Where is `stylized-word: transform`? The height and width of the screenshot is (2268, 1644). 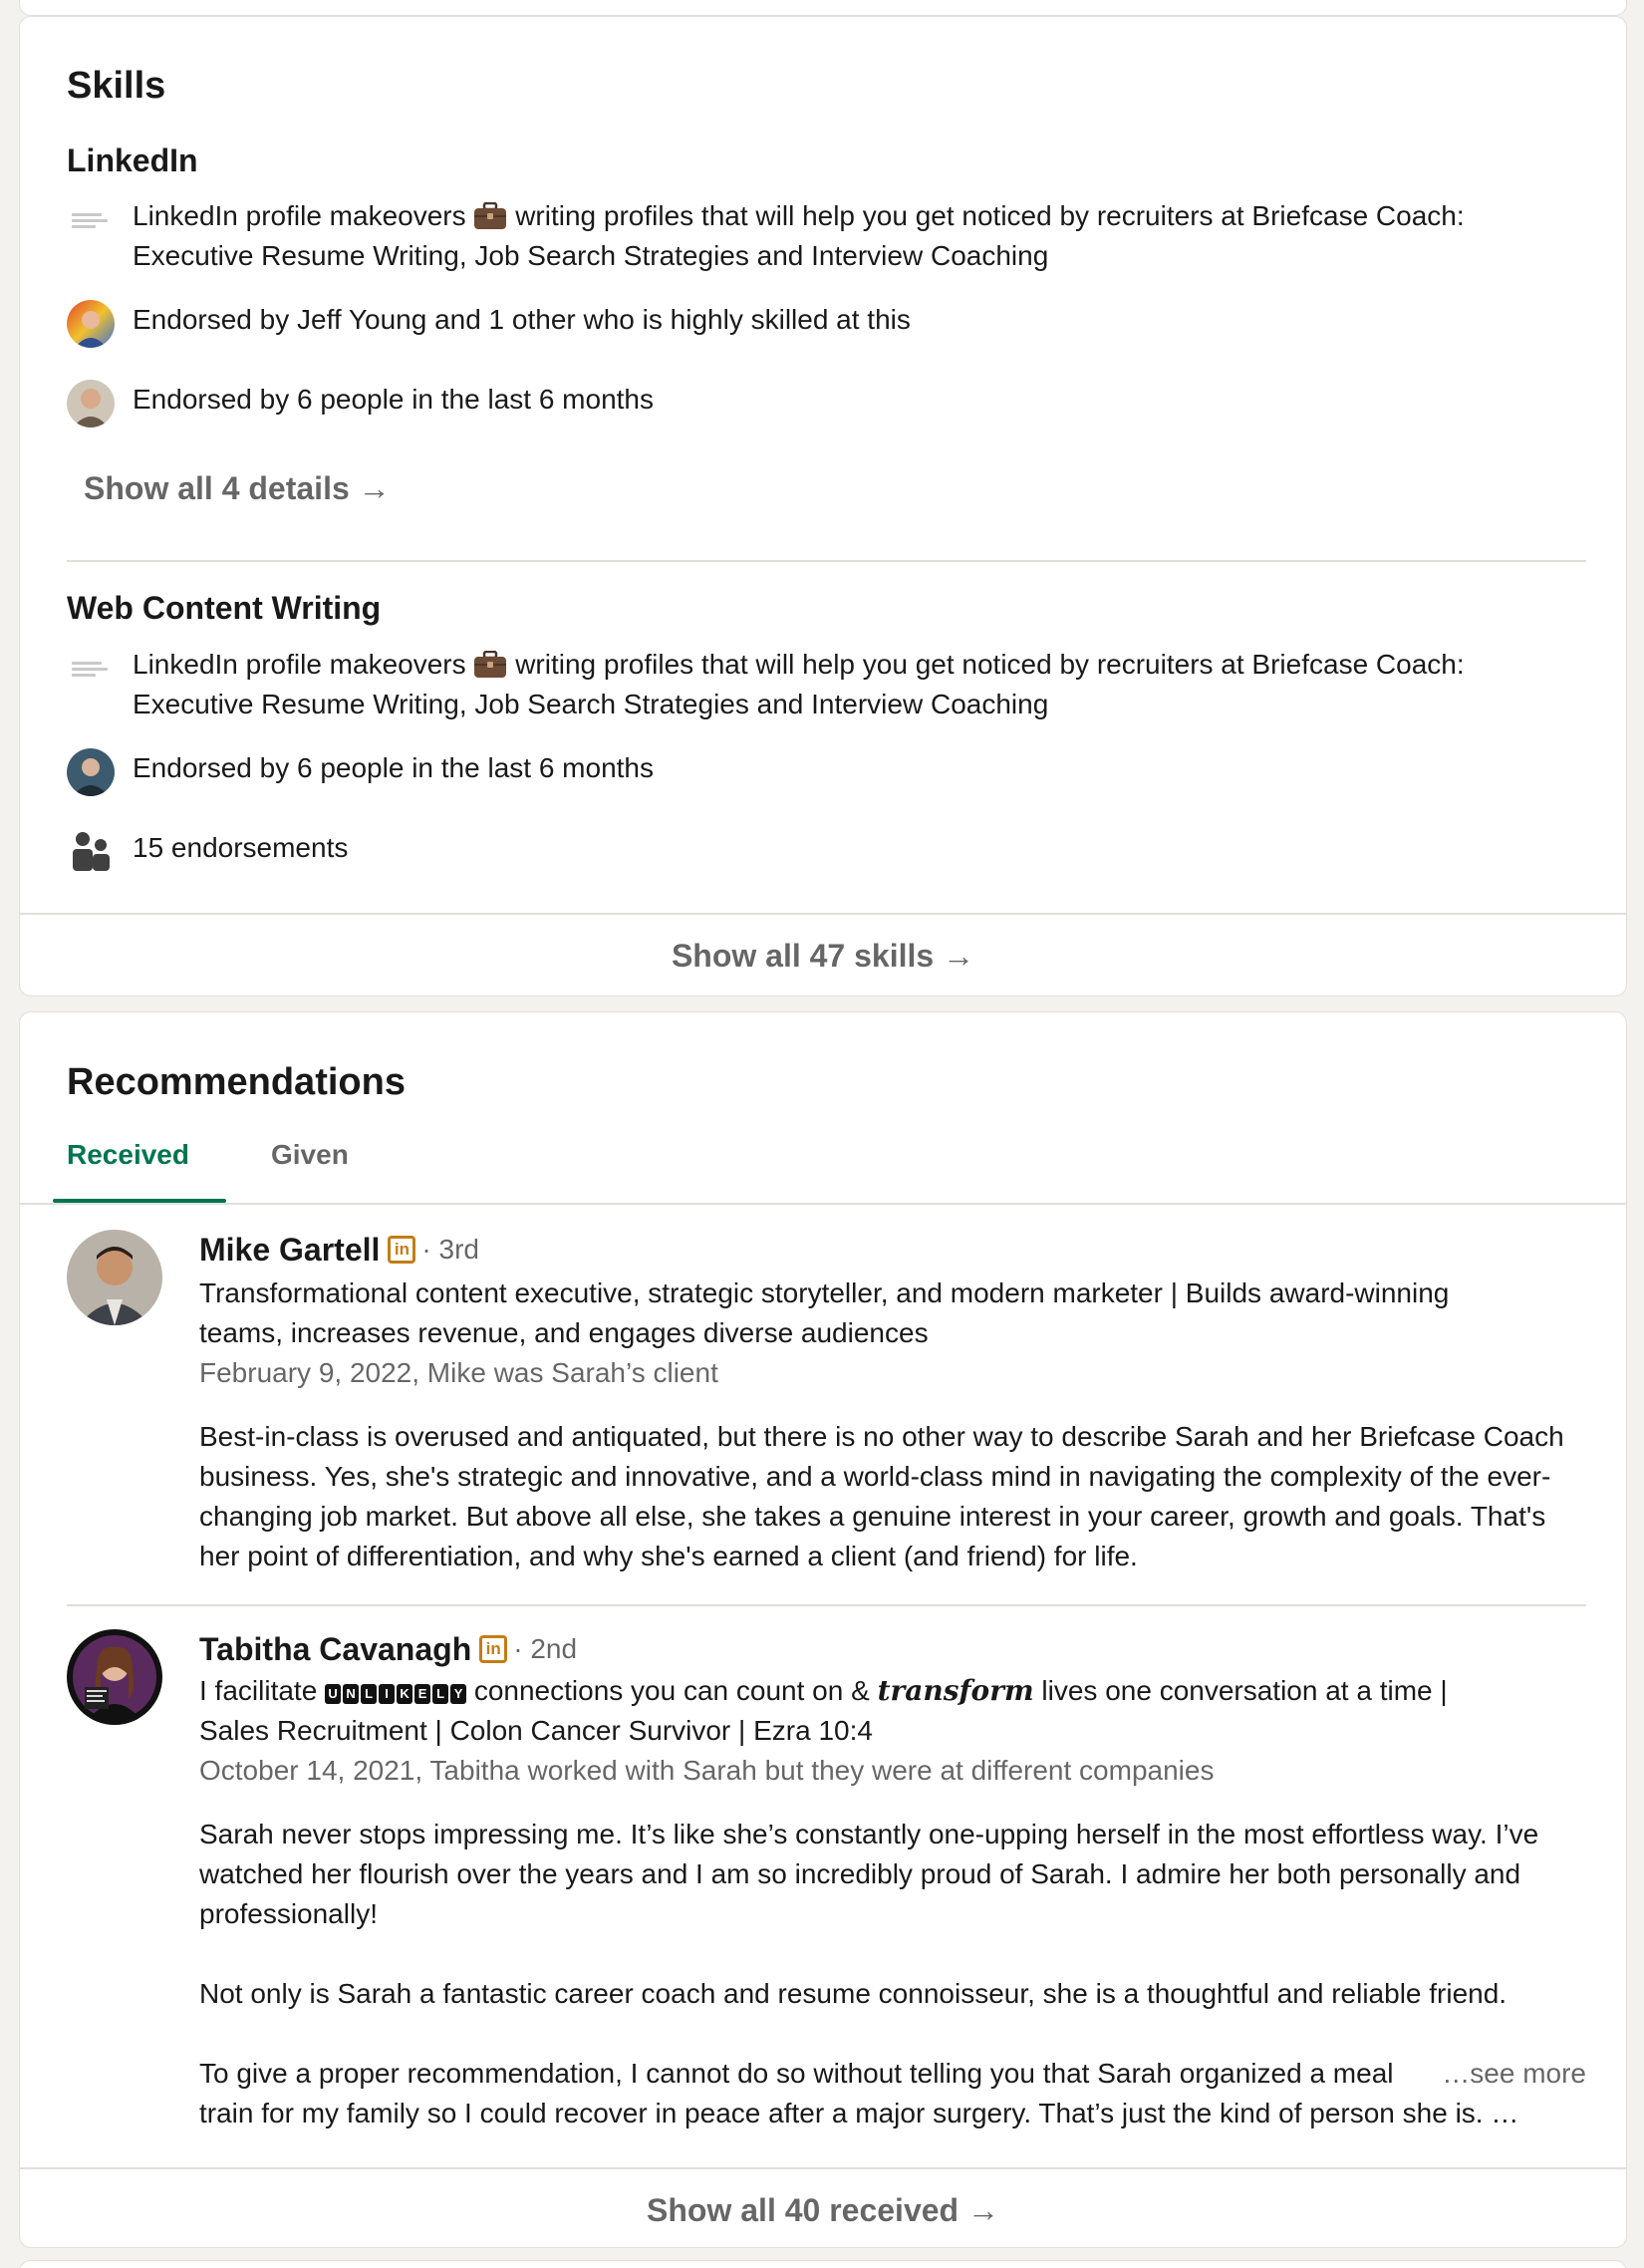
stylized-word: transform is located at coordinates (955, 1691).